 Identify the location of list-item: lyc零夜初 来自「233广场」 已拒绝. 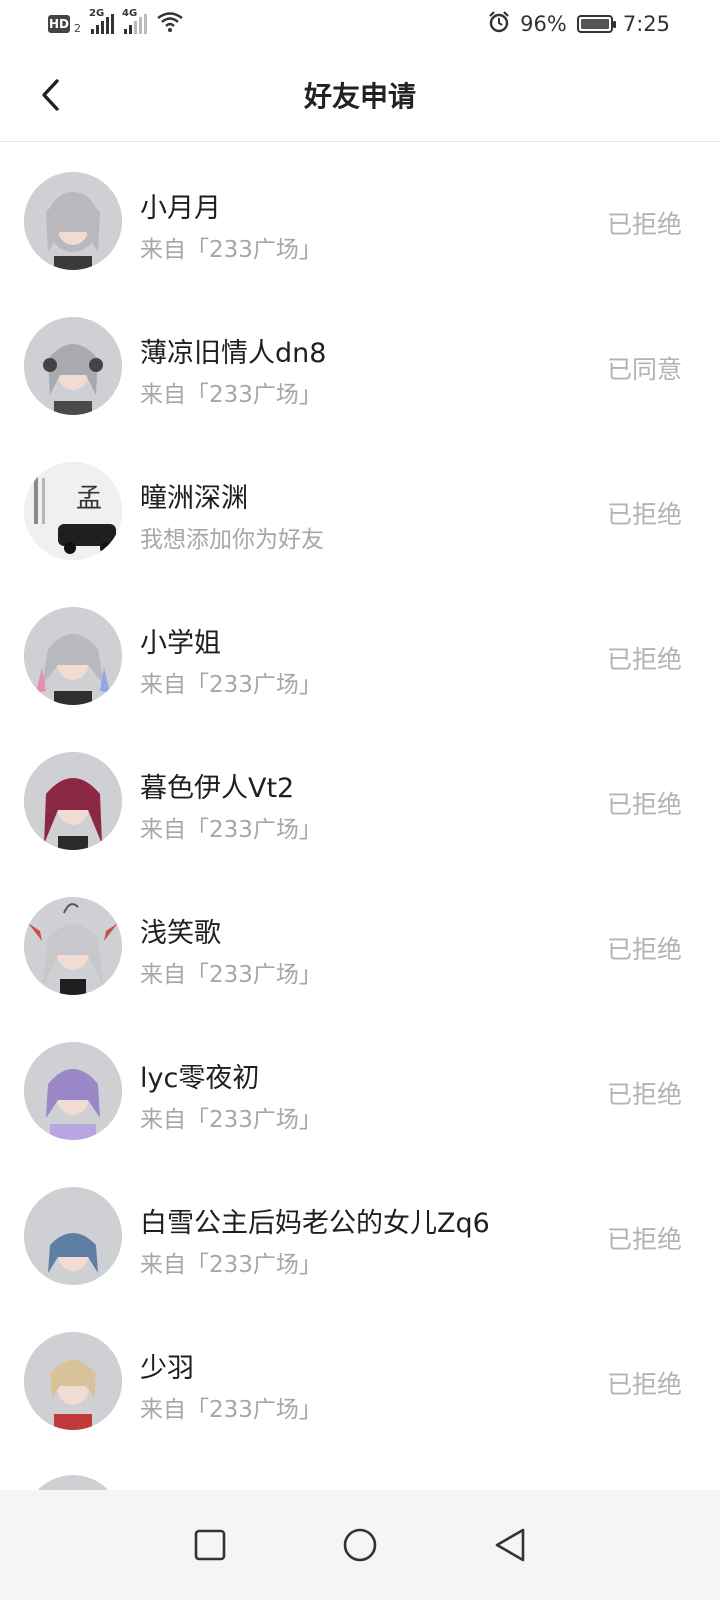
(360, 1084).